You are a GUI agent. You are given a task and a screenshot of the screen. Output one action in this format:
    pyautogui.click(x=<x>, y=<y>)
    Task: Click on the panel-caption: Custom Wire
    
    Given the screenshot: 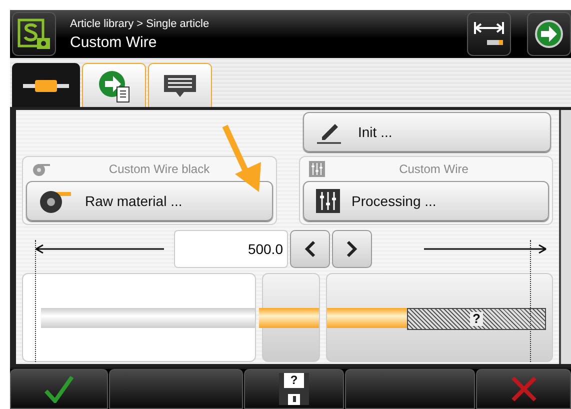 What is the action you would take?
    pyautogui.click(x=434, y=169)
    